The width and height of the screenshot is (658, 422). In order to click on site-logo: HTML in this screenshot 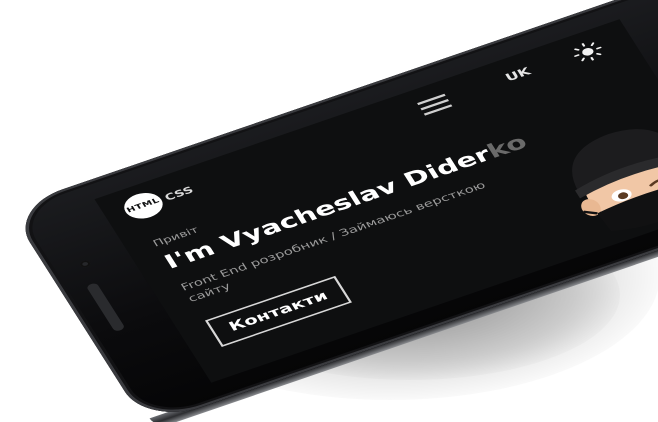, I will do `click(143, 206)`.